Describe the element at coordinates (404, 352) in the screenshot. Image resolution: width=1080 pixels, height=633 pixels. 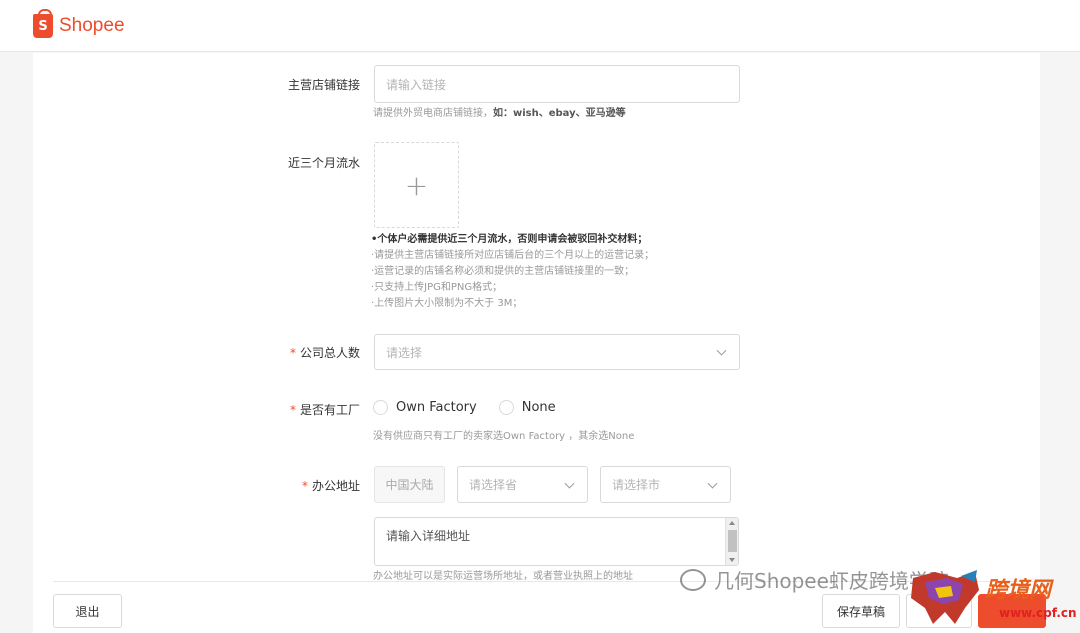
I see `employees-placeholder: 请选择` at that location.